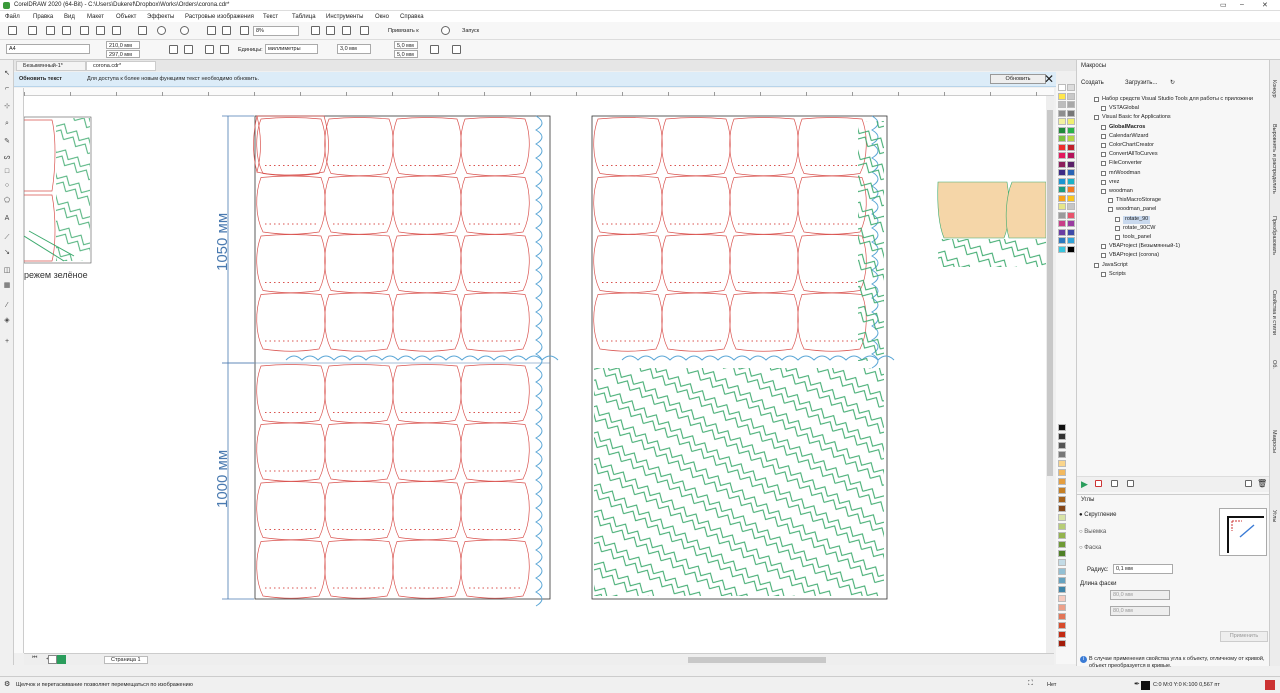 This screenshot has height=693, width=1280. Describe the element at coordinates (1120, 109) in the screenshot. I see `macro-tree-item: VSTAGlobal` at that location.